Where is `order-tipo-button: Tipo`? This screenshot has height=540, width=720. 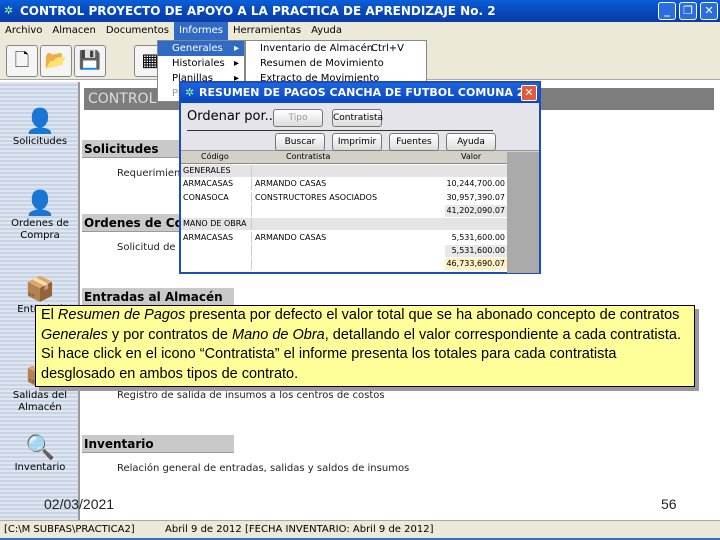
order-tipo-button: Tipo is located at coordinates (298, 118).